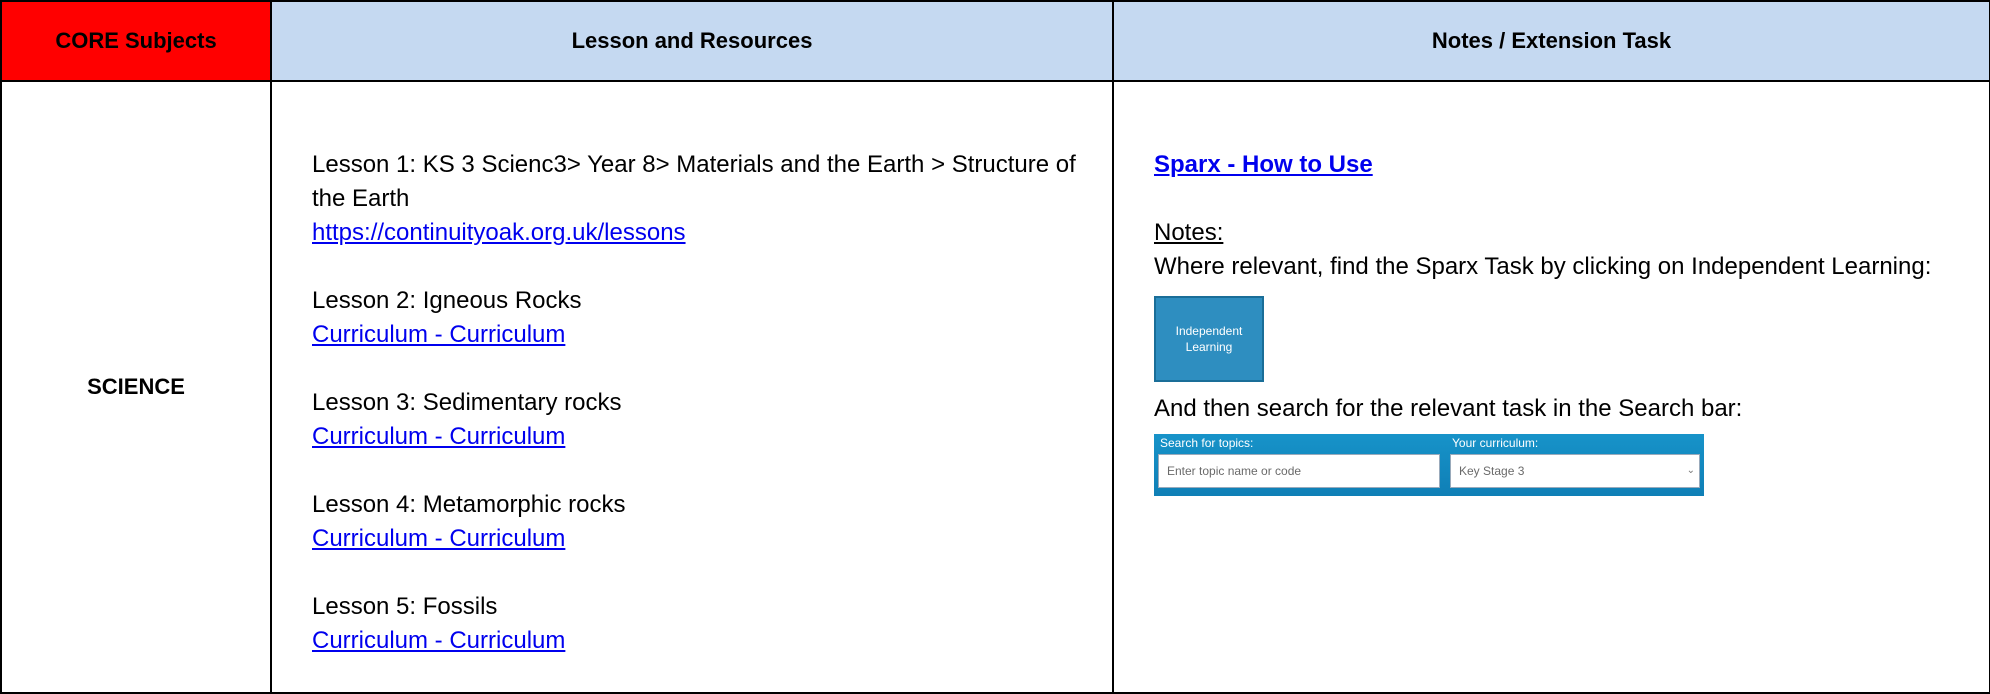  Describe the element at coordinates (1492, 471) in the screenshot. I see `curriculum-value: Key Stage 3` at that location.